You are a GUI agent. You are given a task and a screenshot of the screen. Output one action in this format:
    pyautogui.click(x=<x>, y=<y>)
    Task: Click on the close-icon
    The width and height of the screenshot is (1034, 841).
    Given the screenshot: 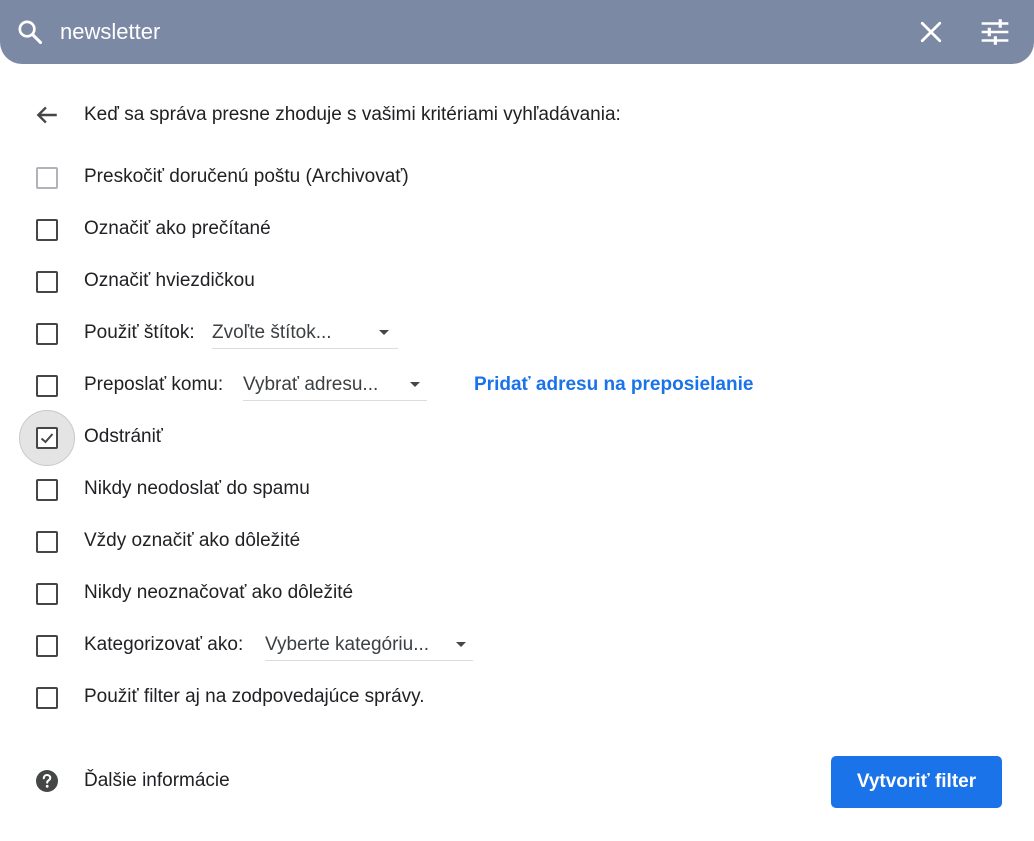 What is the action you would take?
    pyautogui.click(x=931, y=32)
    